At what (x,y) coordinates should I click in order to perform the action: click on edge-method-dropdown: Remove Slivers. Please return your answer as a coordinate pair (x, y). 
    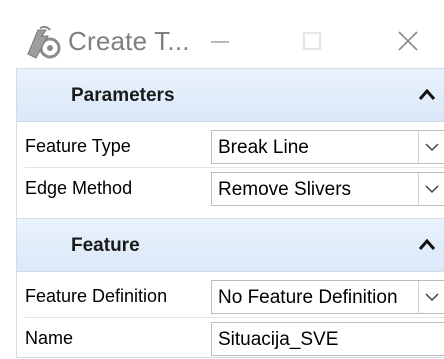
    Looking at the image, I should click on (327, 189).